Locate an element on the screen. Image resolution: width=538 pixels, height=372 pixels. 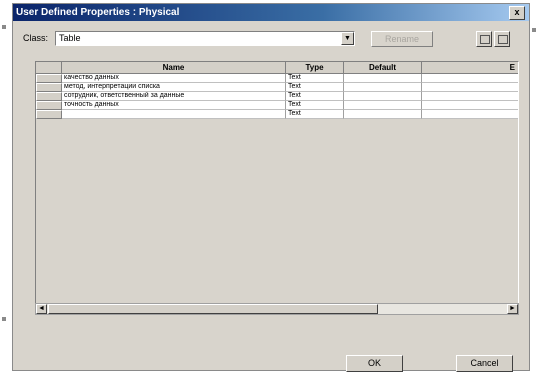
title-bar: User Defined Properties : Physical x is located at coordinates (271, 12).